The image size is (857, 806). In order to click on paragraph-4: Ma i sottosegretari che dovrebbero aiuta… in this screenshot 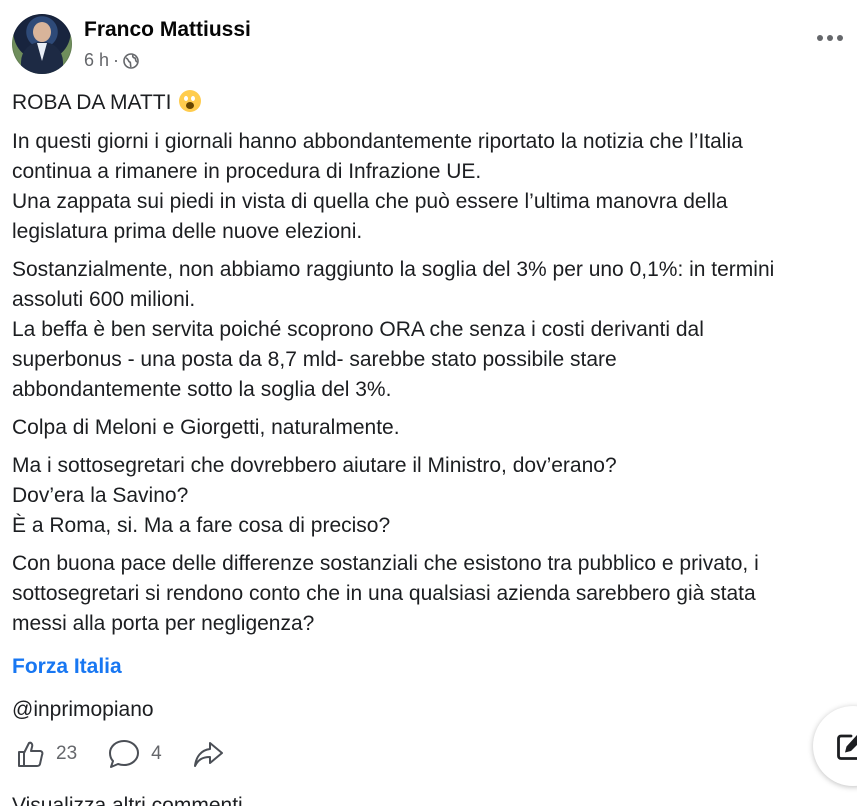, I will do `click(432, 496)`.